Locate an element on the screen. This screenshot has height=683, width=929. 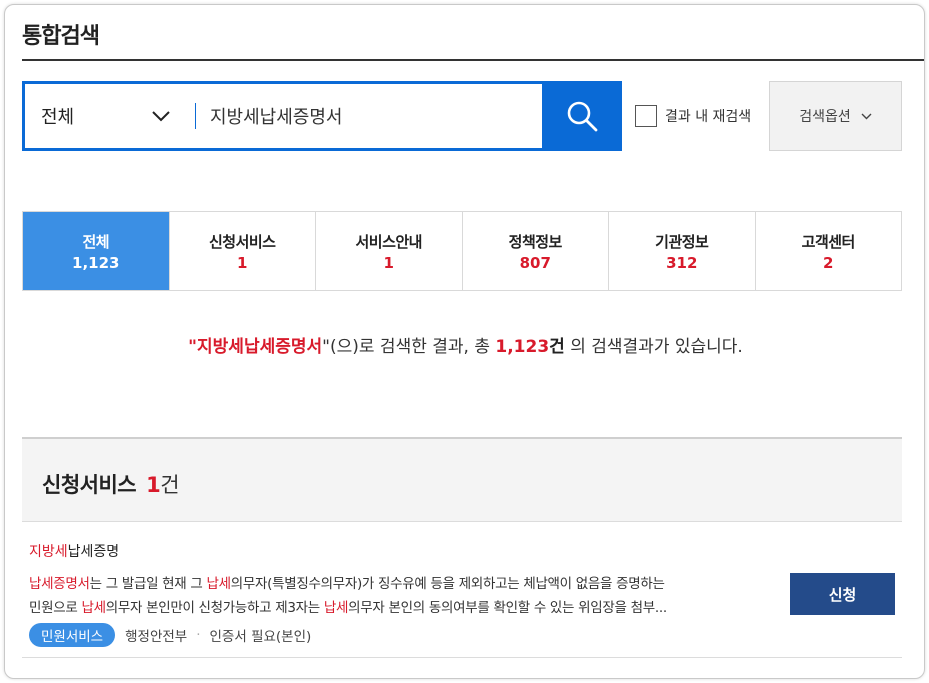
tab-service-guide: 서비스안내 1 is located at coordinates (389, 251).